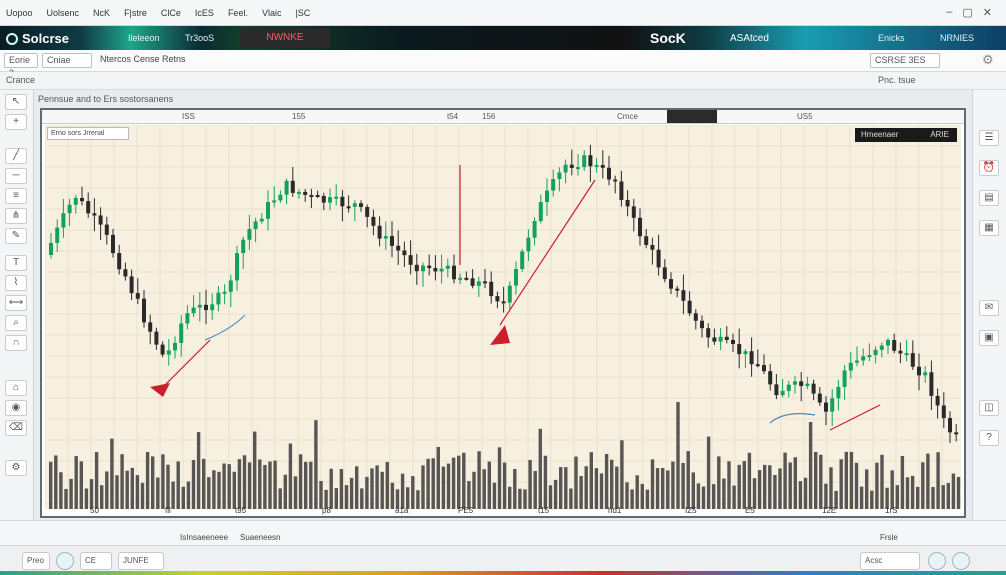 This screenshot has height=575, width=1006. I want to click on menu-item-2: Uolsenc, so click(63, 13).